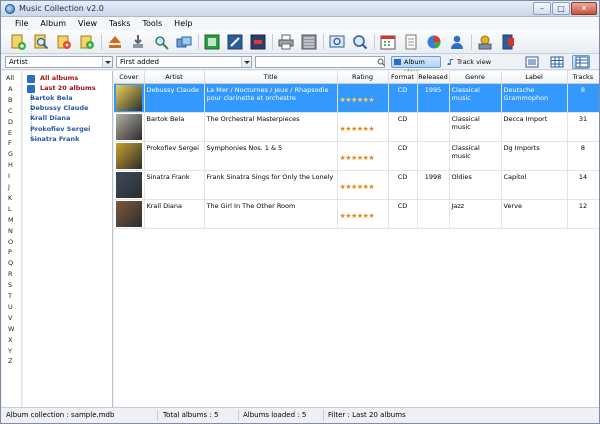 This screenshot has height=424, width=600. Describe the element at coordinates (534, 77) in the screenshot. I see `column-header-label: Label` at that location.